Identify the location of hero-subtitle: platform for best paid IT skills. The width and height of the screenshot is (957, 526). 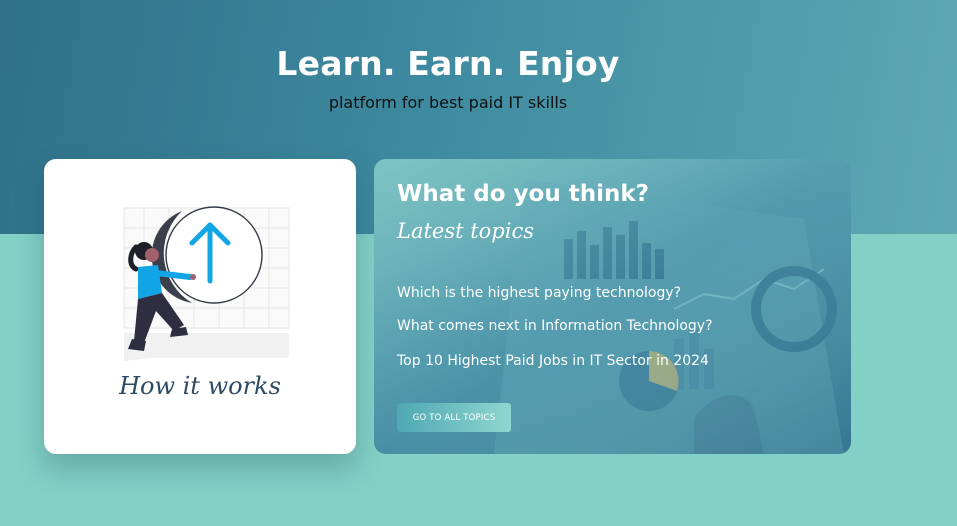
(448, 102).